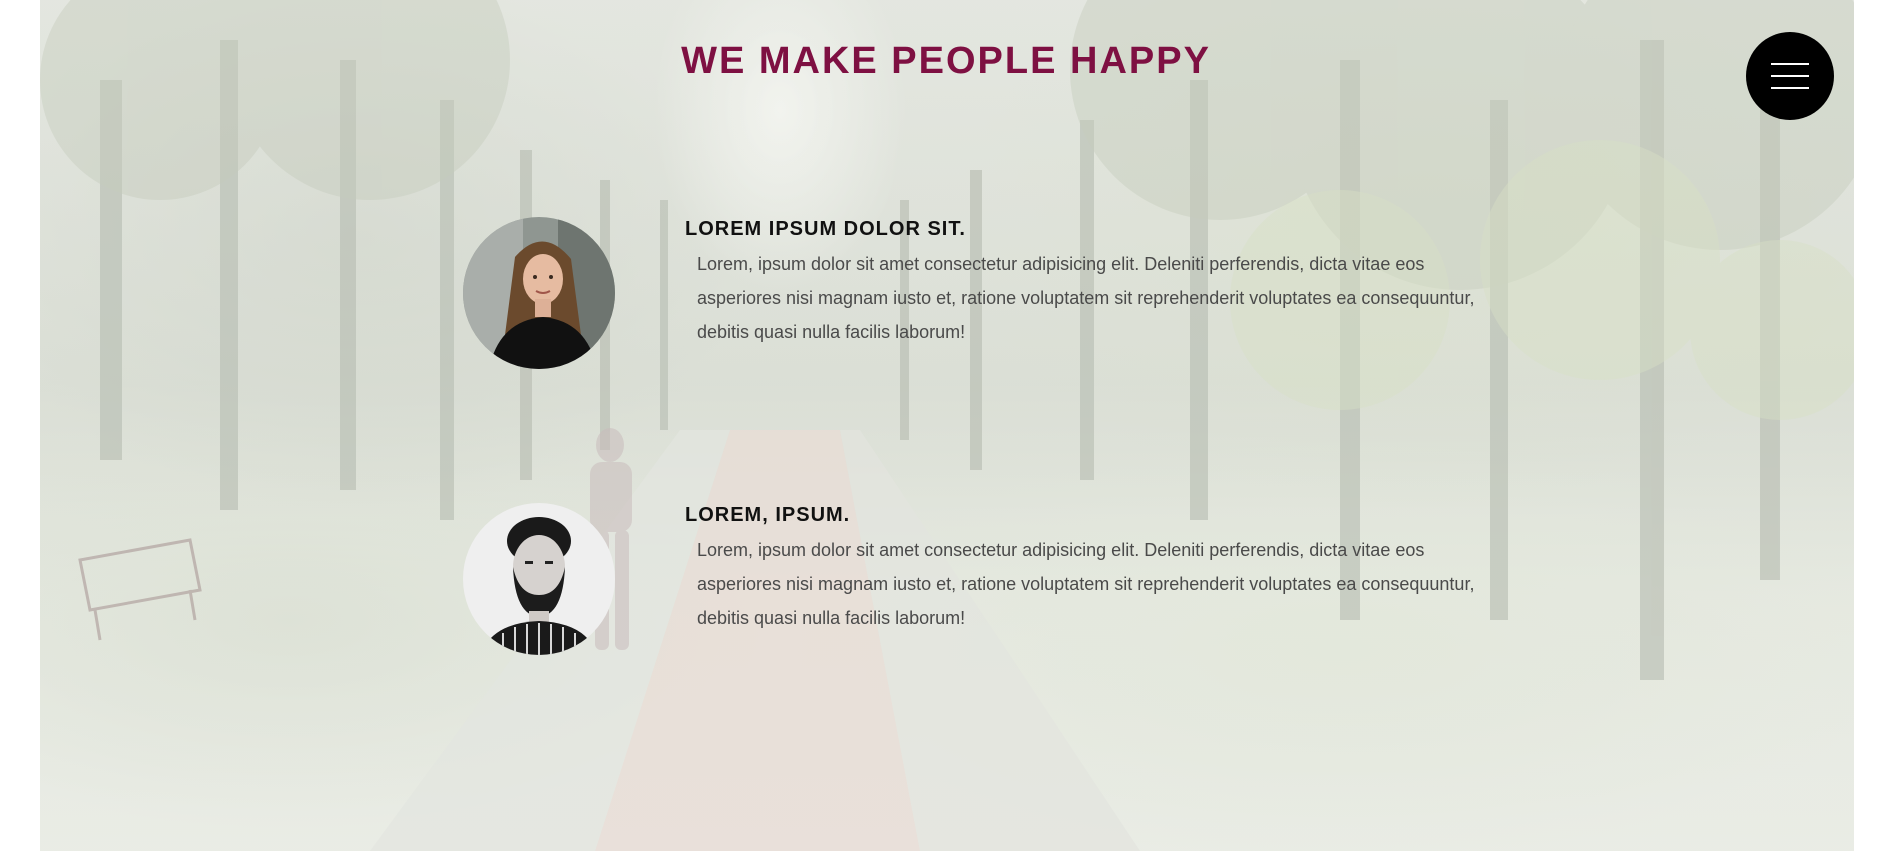 This screenshot has height=851, width=1892. What do you see at coordinates (768, 515) in the screenshot?
I see `testimonial-heading: LOREM, IPSUM.` at bounding box center [768, 515].